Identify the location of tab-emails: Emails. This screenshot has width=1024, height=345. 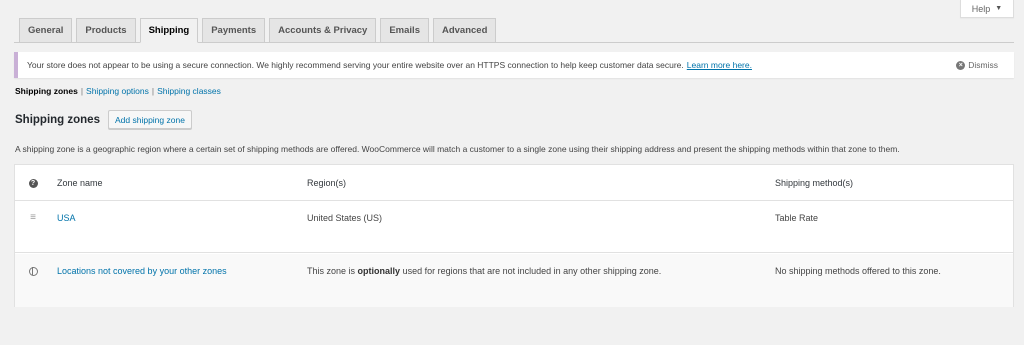
(404, 30).